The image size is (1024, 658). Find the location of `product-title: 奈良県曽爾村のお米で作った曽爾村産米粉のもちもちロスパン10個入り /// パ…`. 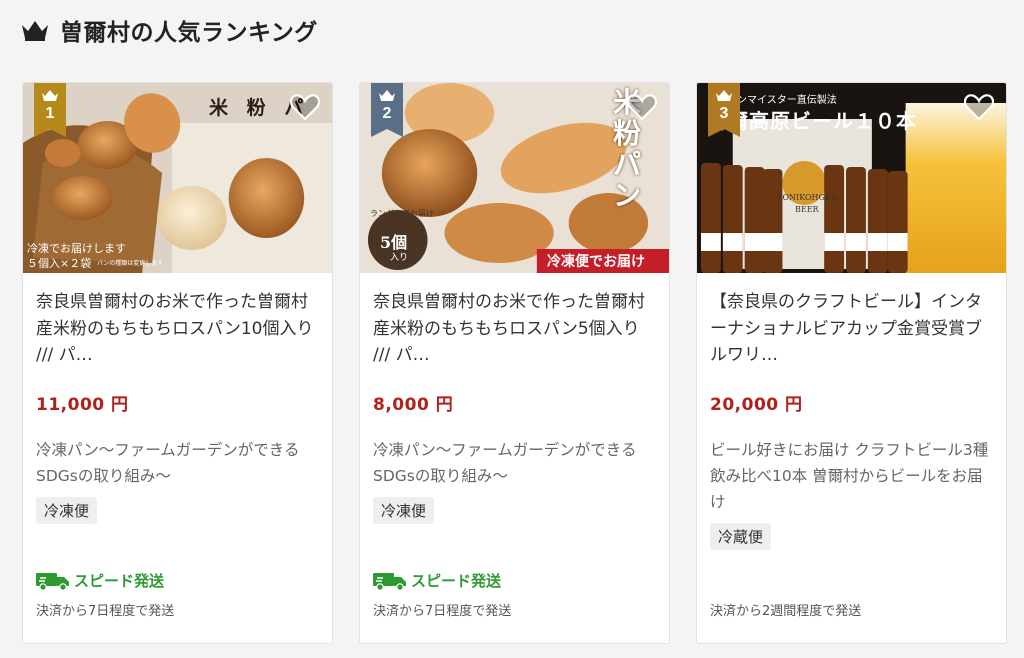

product-title: 奈良県曽爾村のお米で作った曽爾村産米粉のもちもちロスパン10個入り /// パ… is located at coordinates (177, 329).